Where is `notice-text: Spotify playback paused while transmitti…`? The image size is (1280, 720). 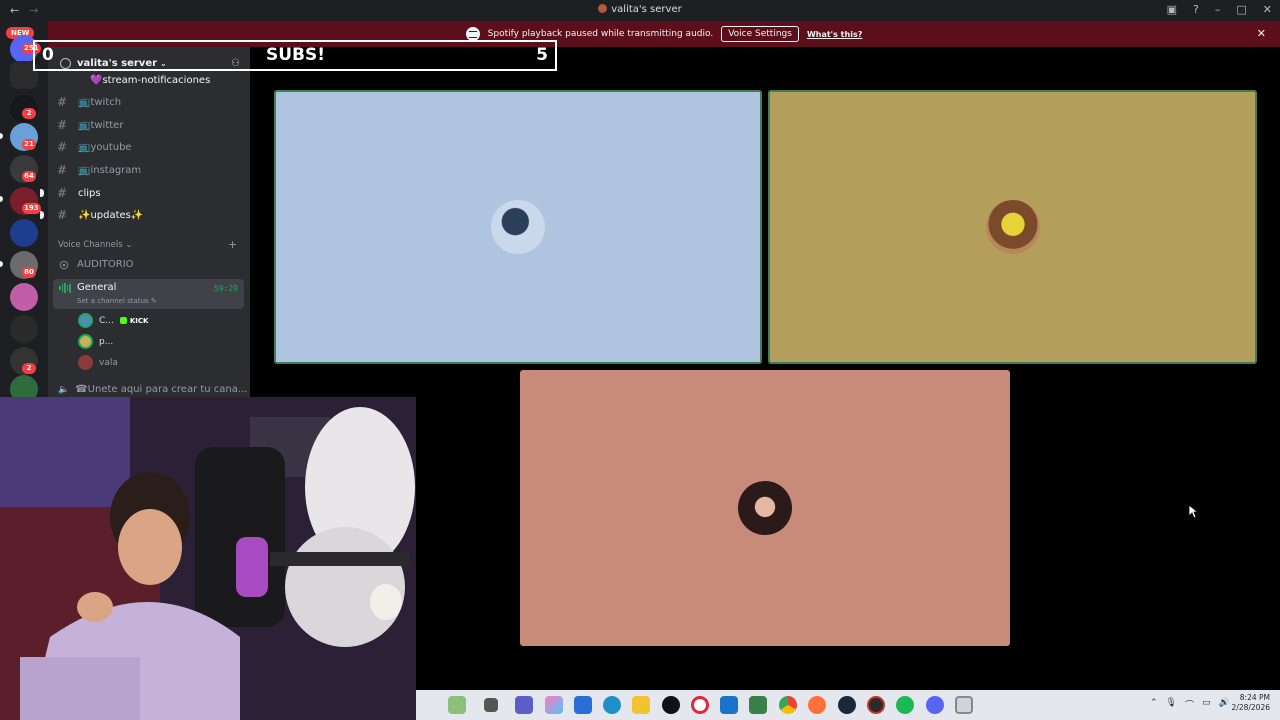
notice-text: Spotify playback paused while transmitti… is located at coordinates (600, 34).